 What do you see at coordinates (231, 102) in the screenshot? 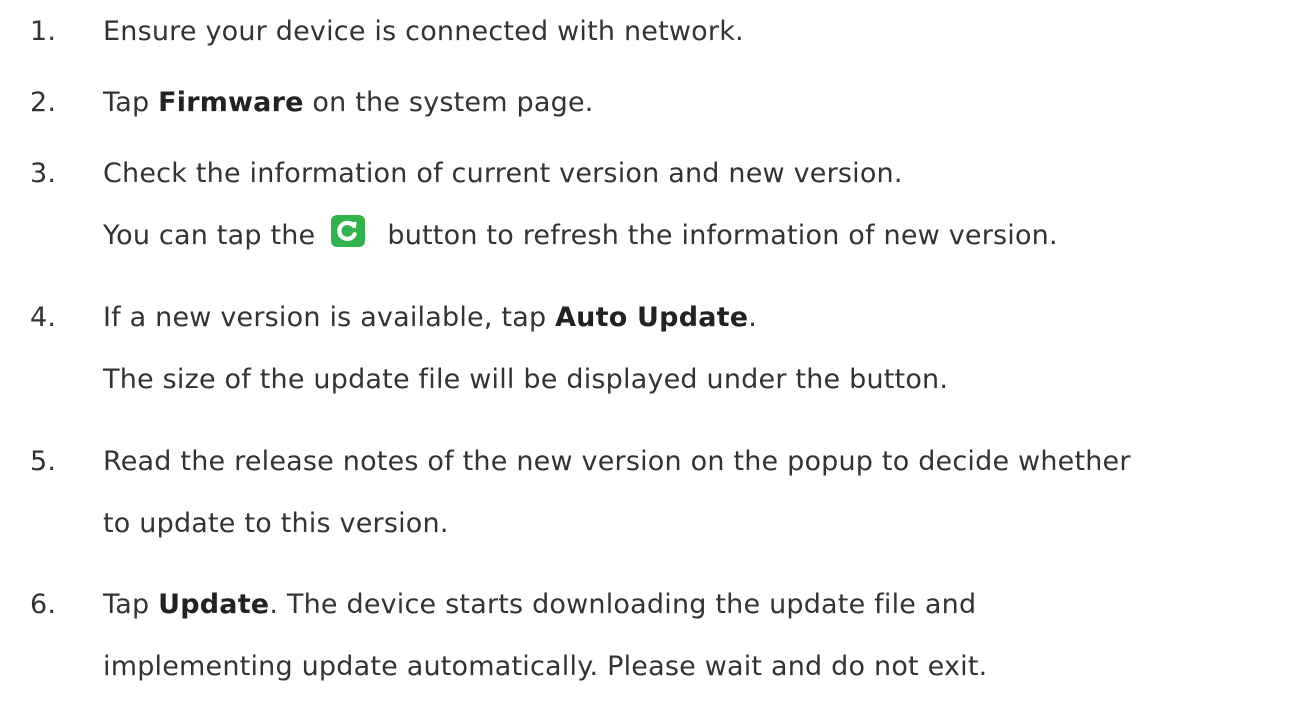
I see `ui-term-firmware: Firmware` at bounding box center [231, 102].